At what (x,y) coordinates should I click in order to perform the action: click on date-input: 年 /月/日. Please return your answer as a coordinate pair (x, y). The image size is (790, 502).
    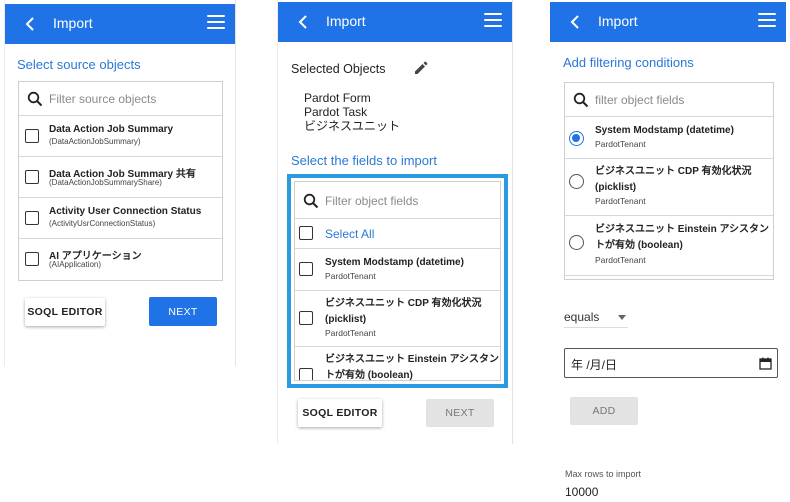
    Looking at the image, I should click on (671, 363).